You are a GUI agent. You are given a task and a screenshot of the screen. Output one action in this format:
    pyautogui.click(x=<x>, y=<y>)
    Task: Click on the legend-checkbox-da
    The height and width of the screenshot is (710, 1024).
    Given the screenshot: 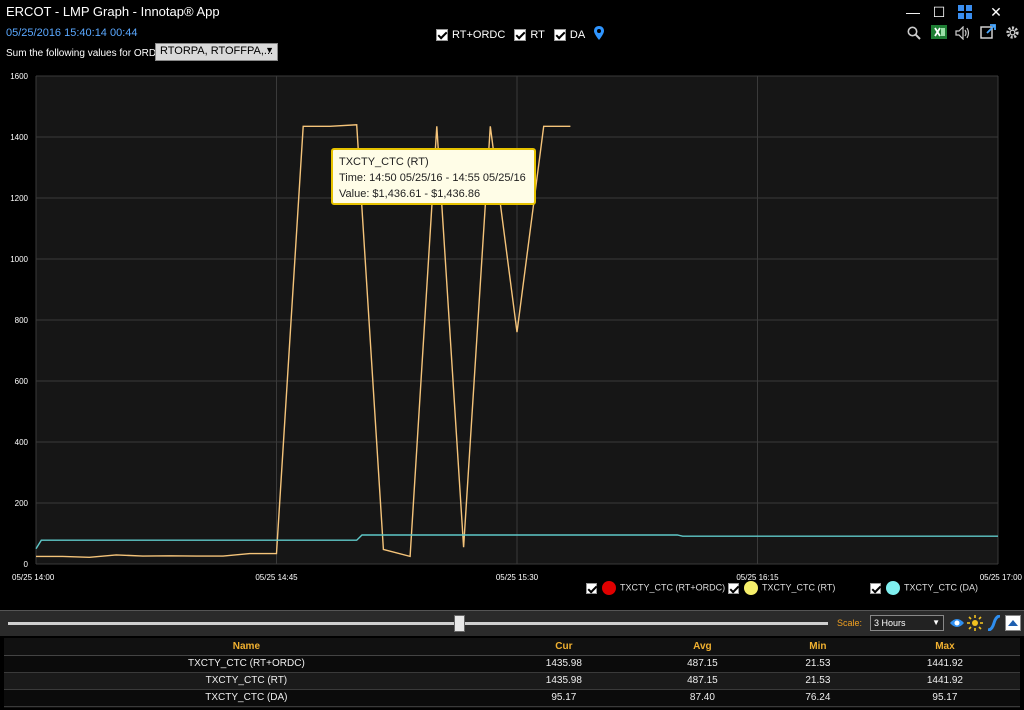 What is the action you would take?
    pyautogui.click(x=875, y=588)
    